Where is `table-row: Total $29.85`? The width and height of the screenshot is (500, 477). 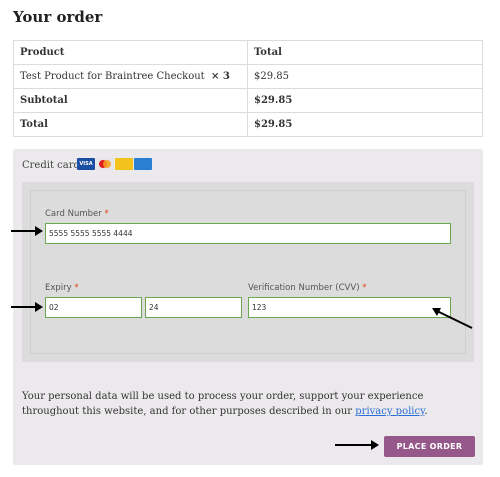
table-row: Total $29.85 is located at coordinates (248, 124).